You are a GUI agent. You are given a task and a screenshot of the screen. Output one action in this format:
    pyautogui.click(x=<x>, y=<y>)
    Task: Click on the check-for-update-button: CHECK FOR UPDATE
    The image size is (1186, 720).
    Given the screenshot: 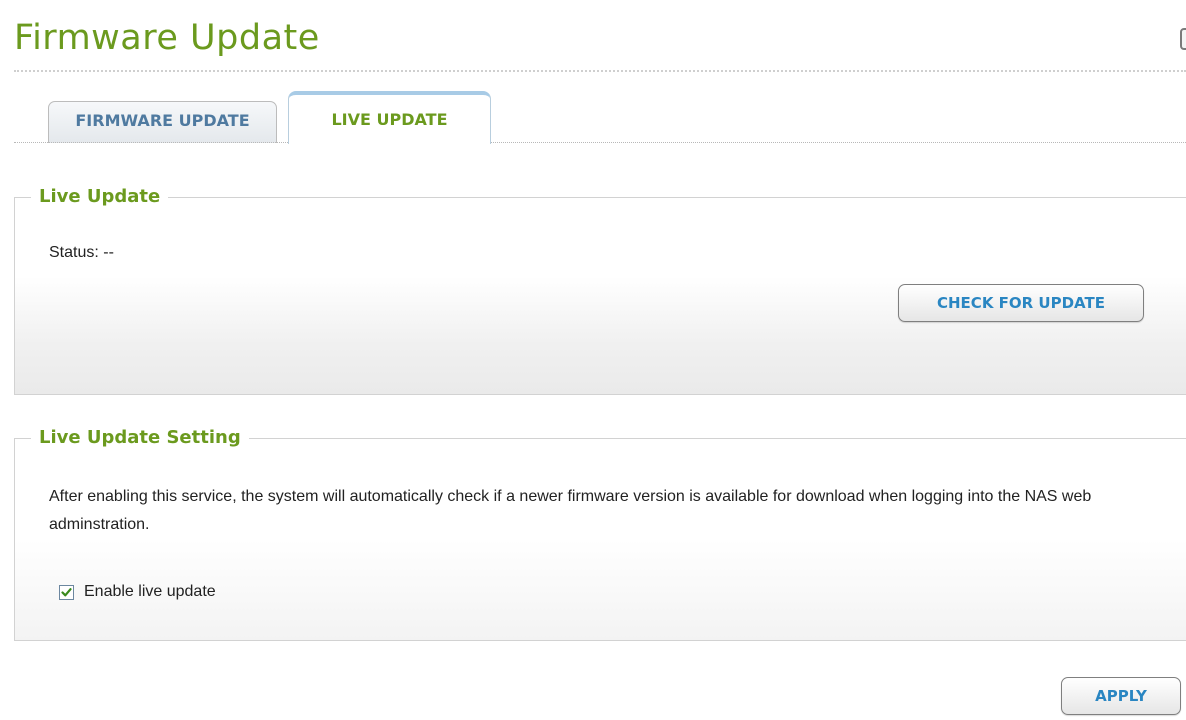 What is the action you would take?
    pyautogui.click(x=1021, y=303)
    